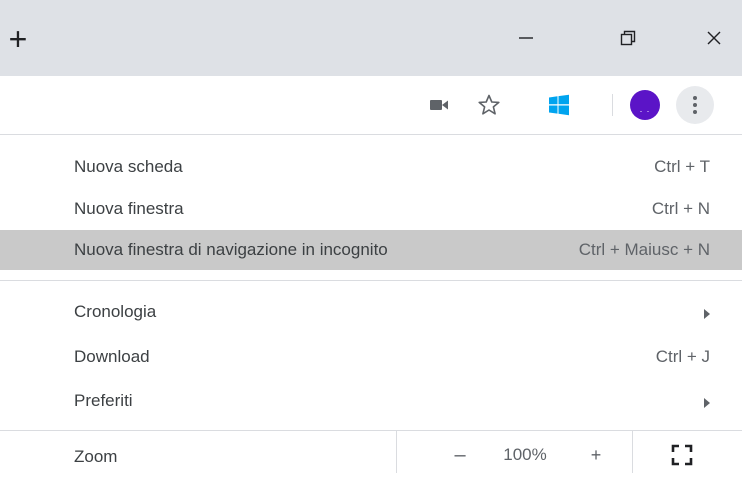 This screenshot has height=479, width=742. What do you see at coordinates (682, 356) in the screenshot?
I see `menu-item-shortcut: Ctrl + J` at bounding box center [682, 356].